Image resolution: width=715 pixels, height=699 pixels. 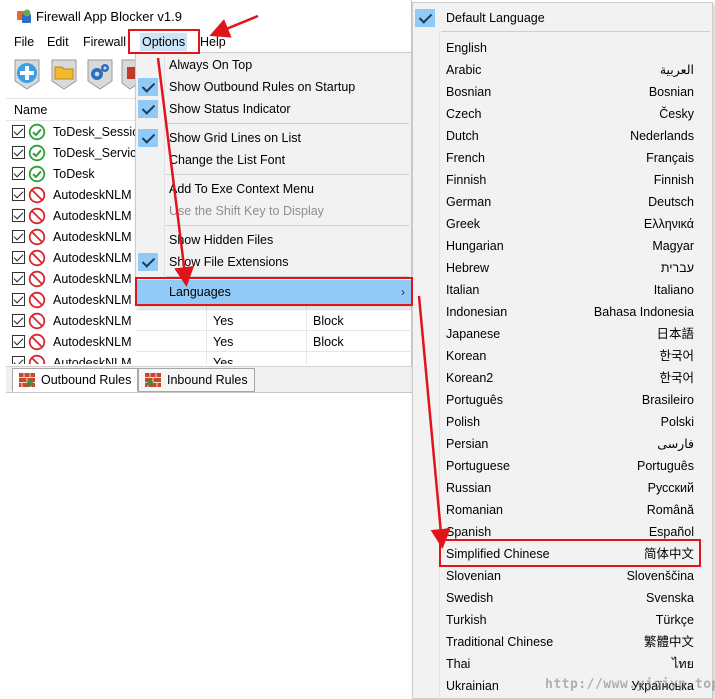 What do you see at coordinates (562, 378) in the screenshot?
I see `language-item-korean2: Korean2 한국어` at bounding box center [562, 378].